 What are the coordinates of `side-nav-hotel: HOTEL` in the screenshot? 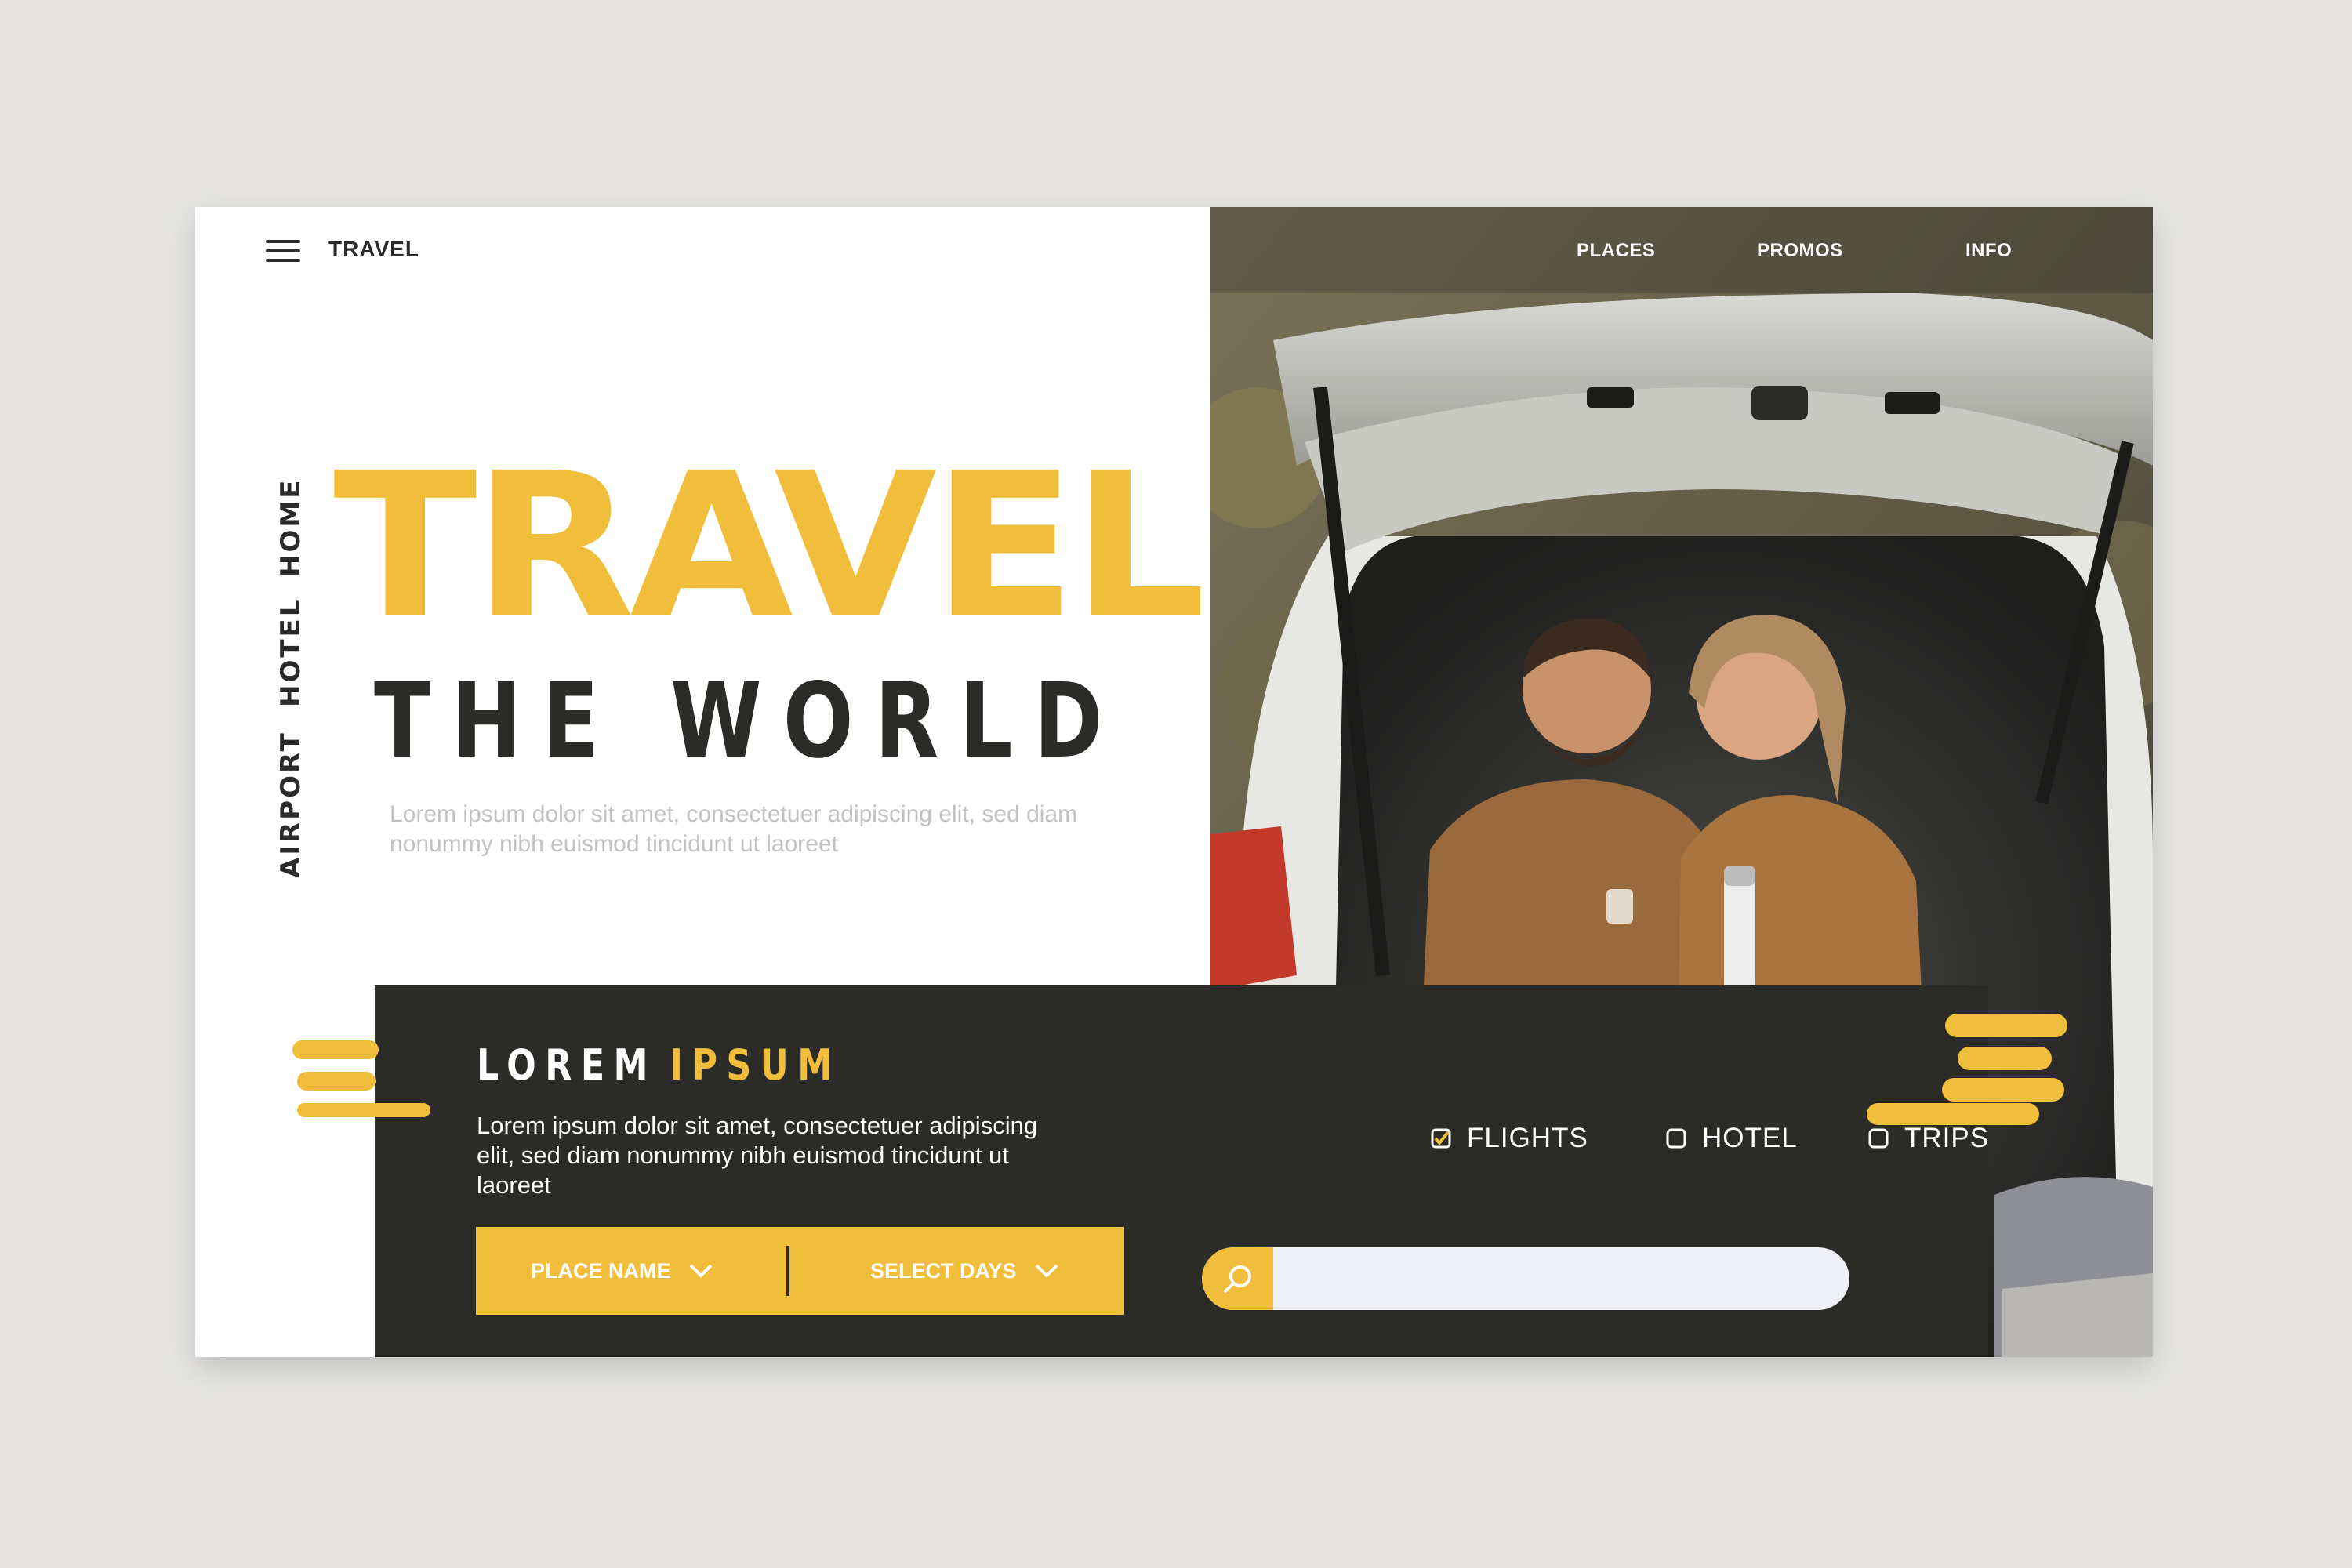 It's located at (291, 652).